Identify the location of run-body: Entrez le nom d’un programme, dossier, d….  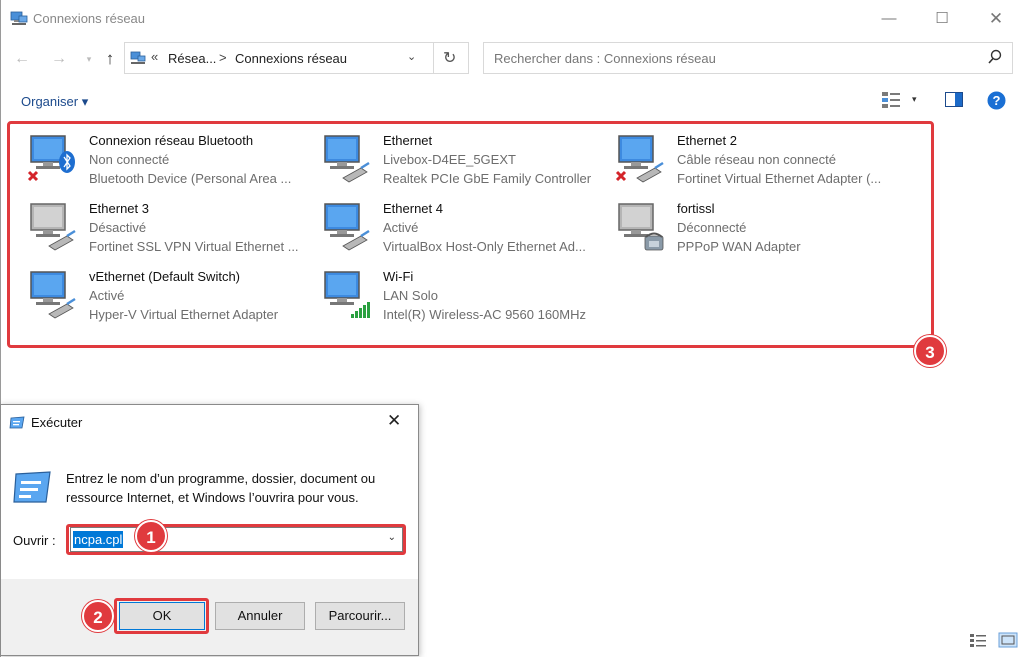
(209, 509).